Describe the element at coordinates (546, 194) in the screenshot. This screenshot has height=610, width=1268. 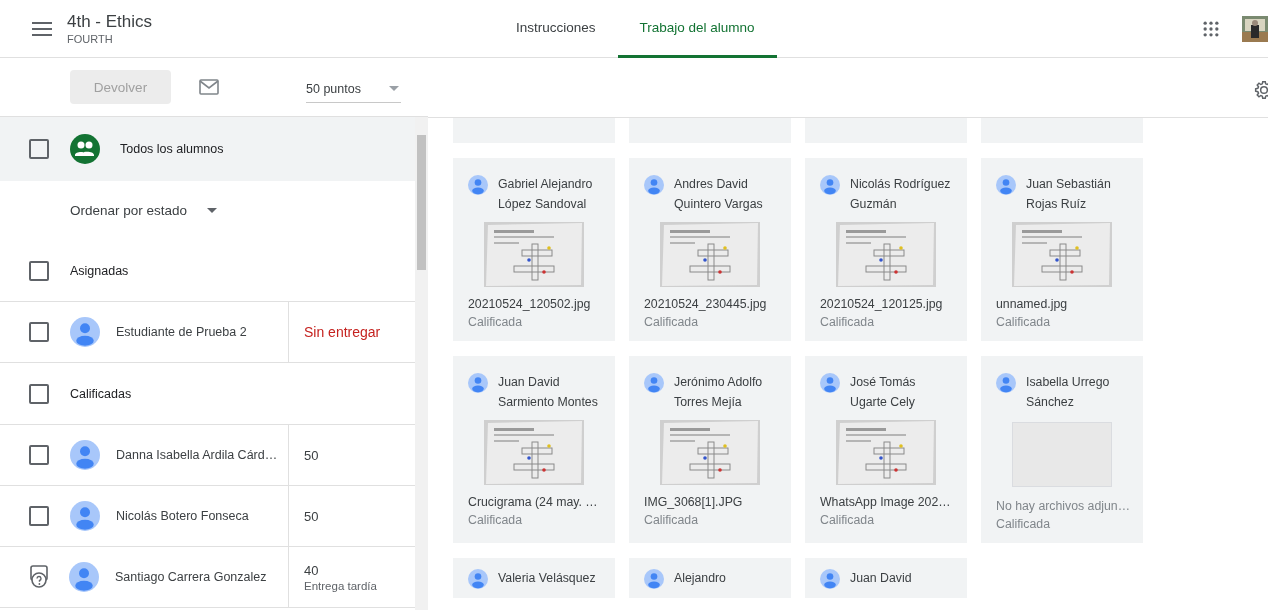
I see `student-name: Gabriel Alejandro López Sandoval` at that location.